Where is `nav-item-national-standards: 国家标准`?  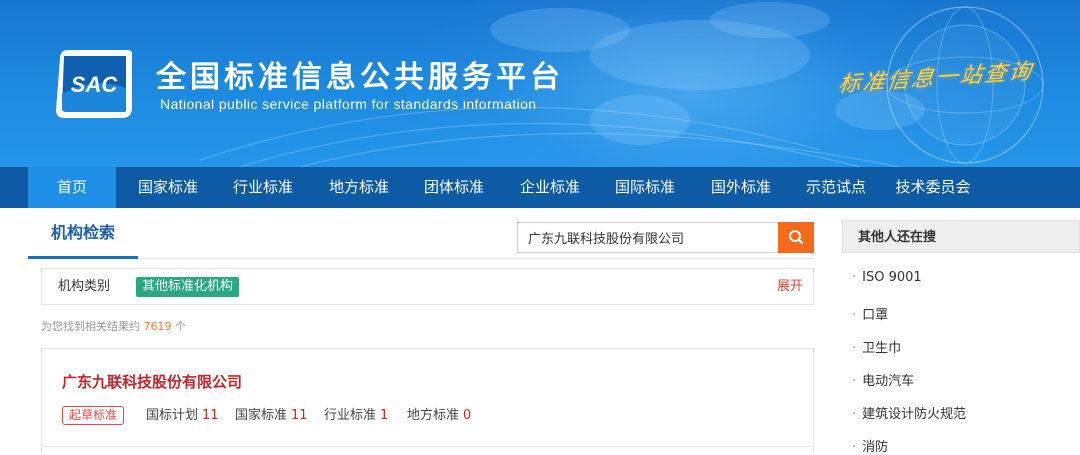
nav-item-national-standards: 国家标准 is located at coordinates (168, 187).